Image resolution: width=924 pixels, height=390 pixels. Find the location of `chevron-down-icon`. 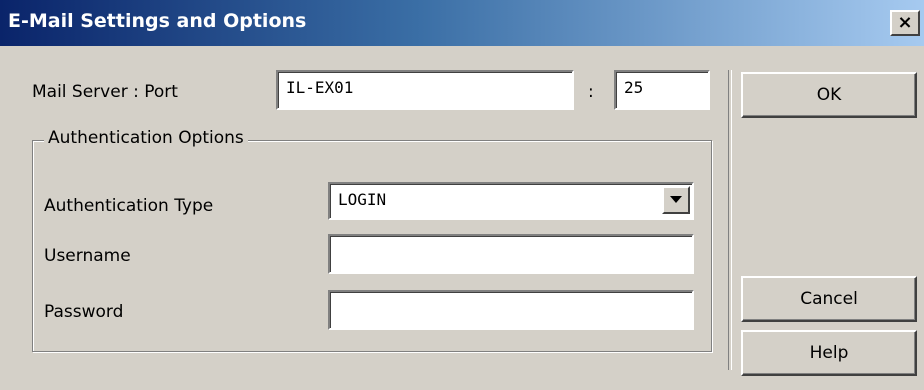

chevron-down-icon is located at coordinates (676, 199).